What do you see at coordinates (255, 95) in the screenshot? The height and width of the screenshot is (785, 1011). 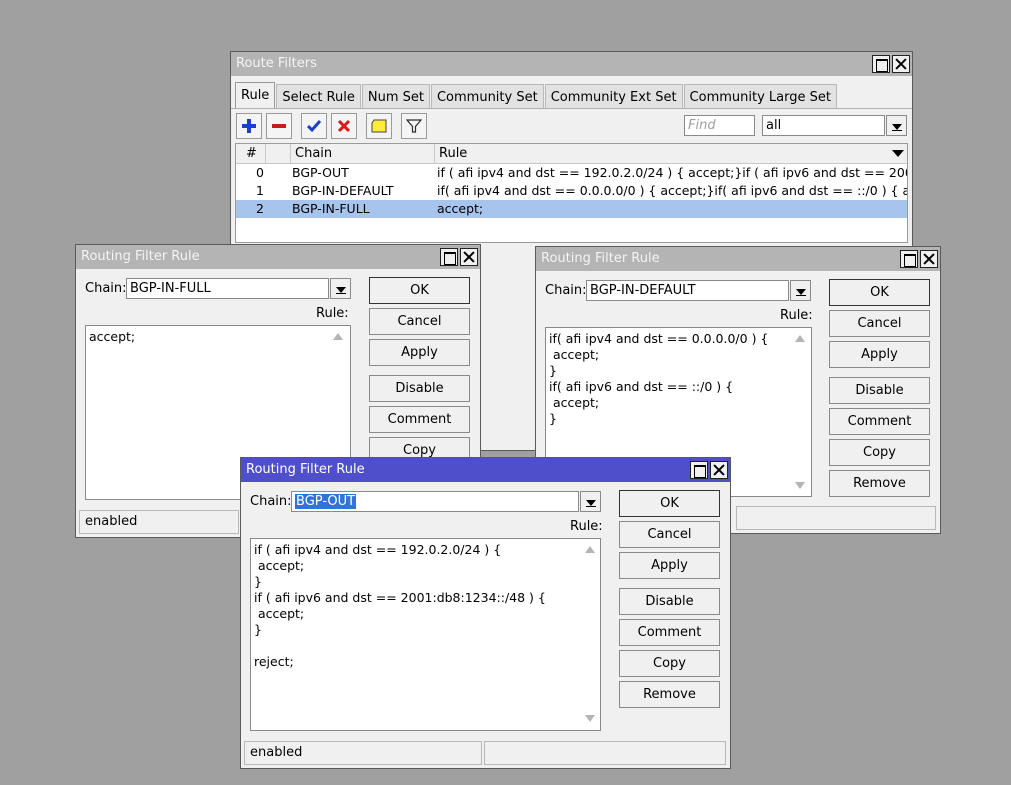 I see `tab-rule: Rule` at bounding box center [255, 95].